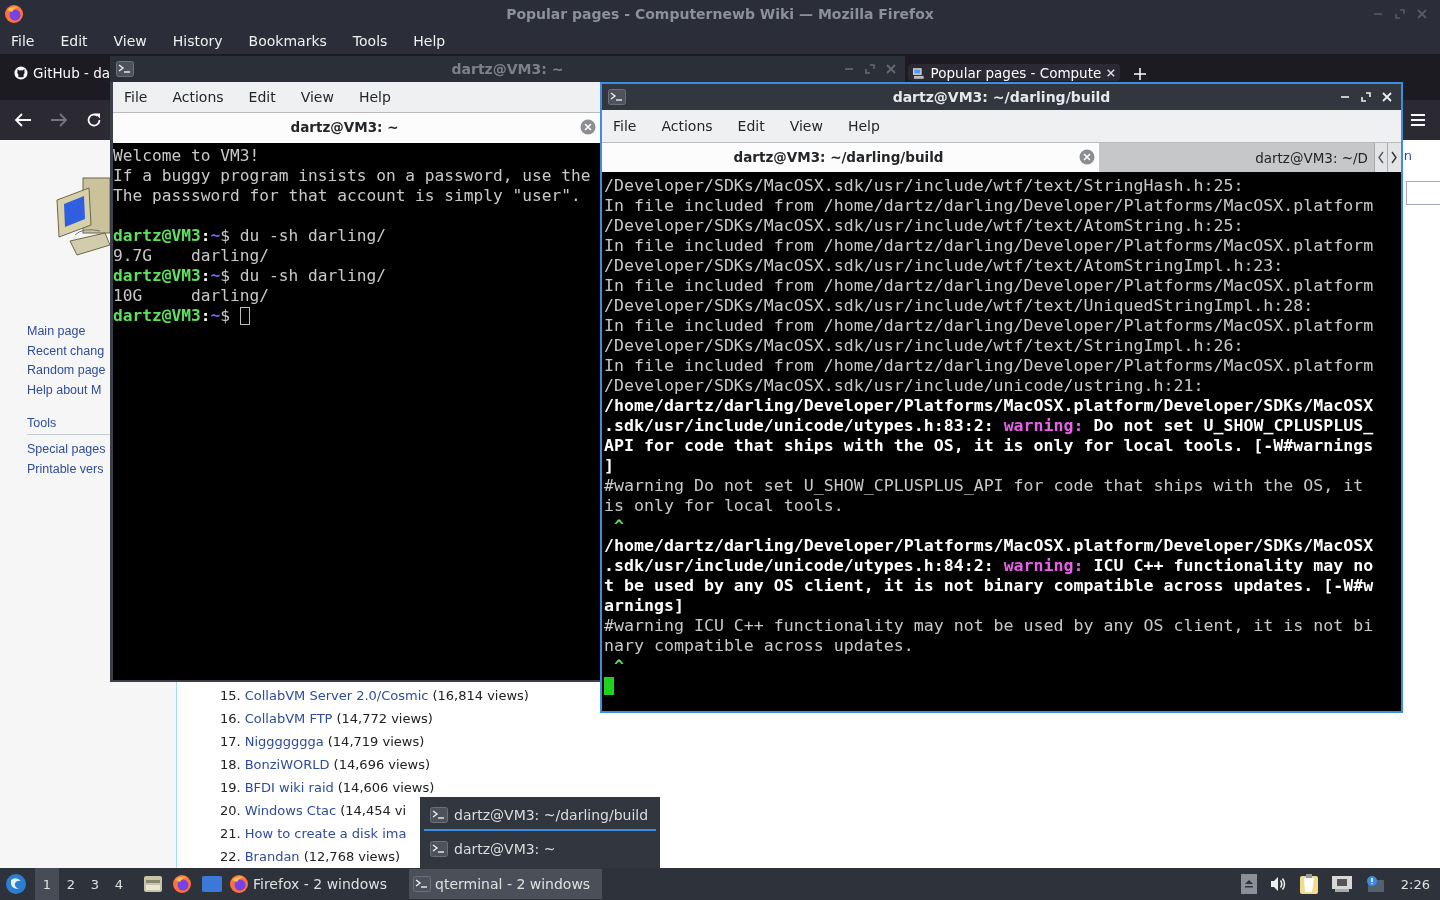 The image size is (1440, 900). Describe the element at coordinates (356, 128) in the screenshot. I see `terminal-tab: dartz@VM3: ~` at that location.